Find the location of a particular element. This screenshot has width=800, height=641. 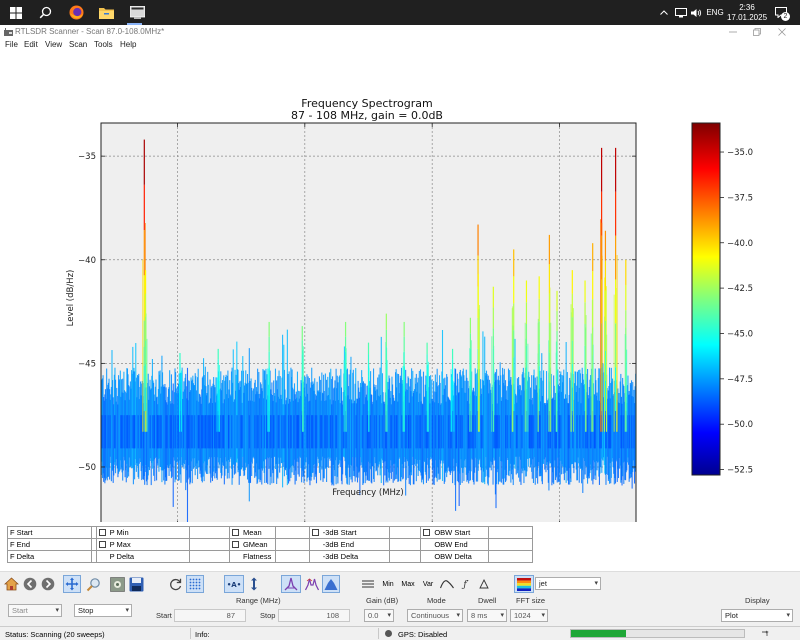

terminal-icon is located at coordinates (137, 12).